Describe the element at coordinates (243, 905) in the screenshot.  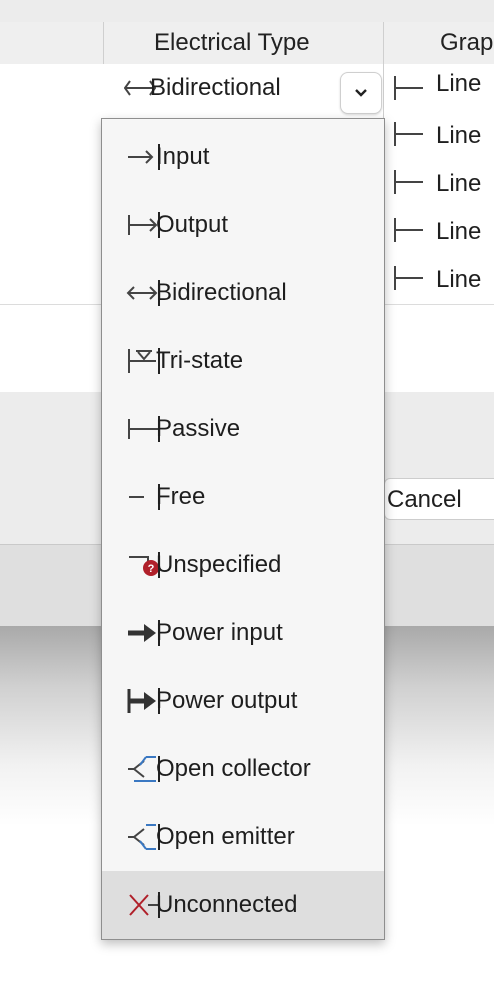
I see `dropdown-option-unconnected: Unconnected` at that location.